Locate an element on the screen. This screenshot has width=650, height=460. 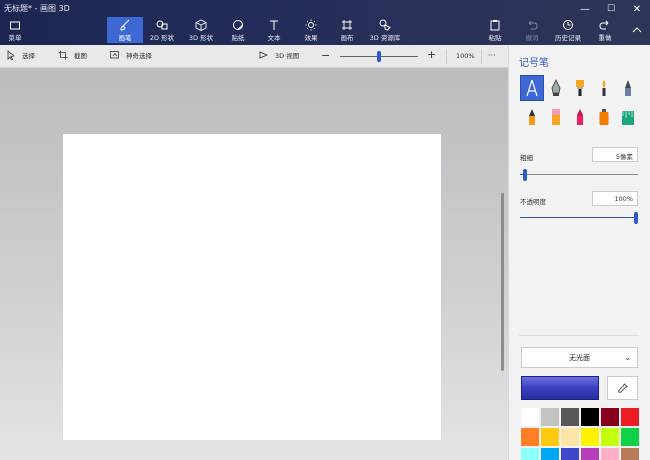
maximize-button: ☐ is located at coordinates (611, 9).